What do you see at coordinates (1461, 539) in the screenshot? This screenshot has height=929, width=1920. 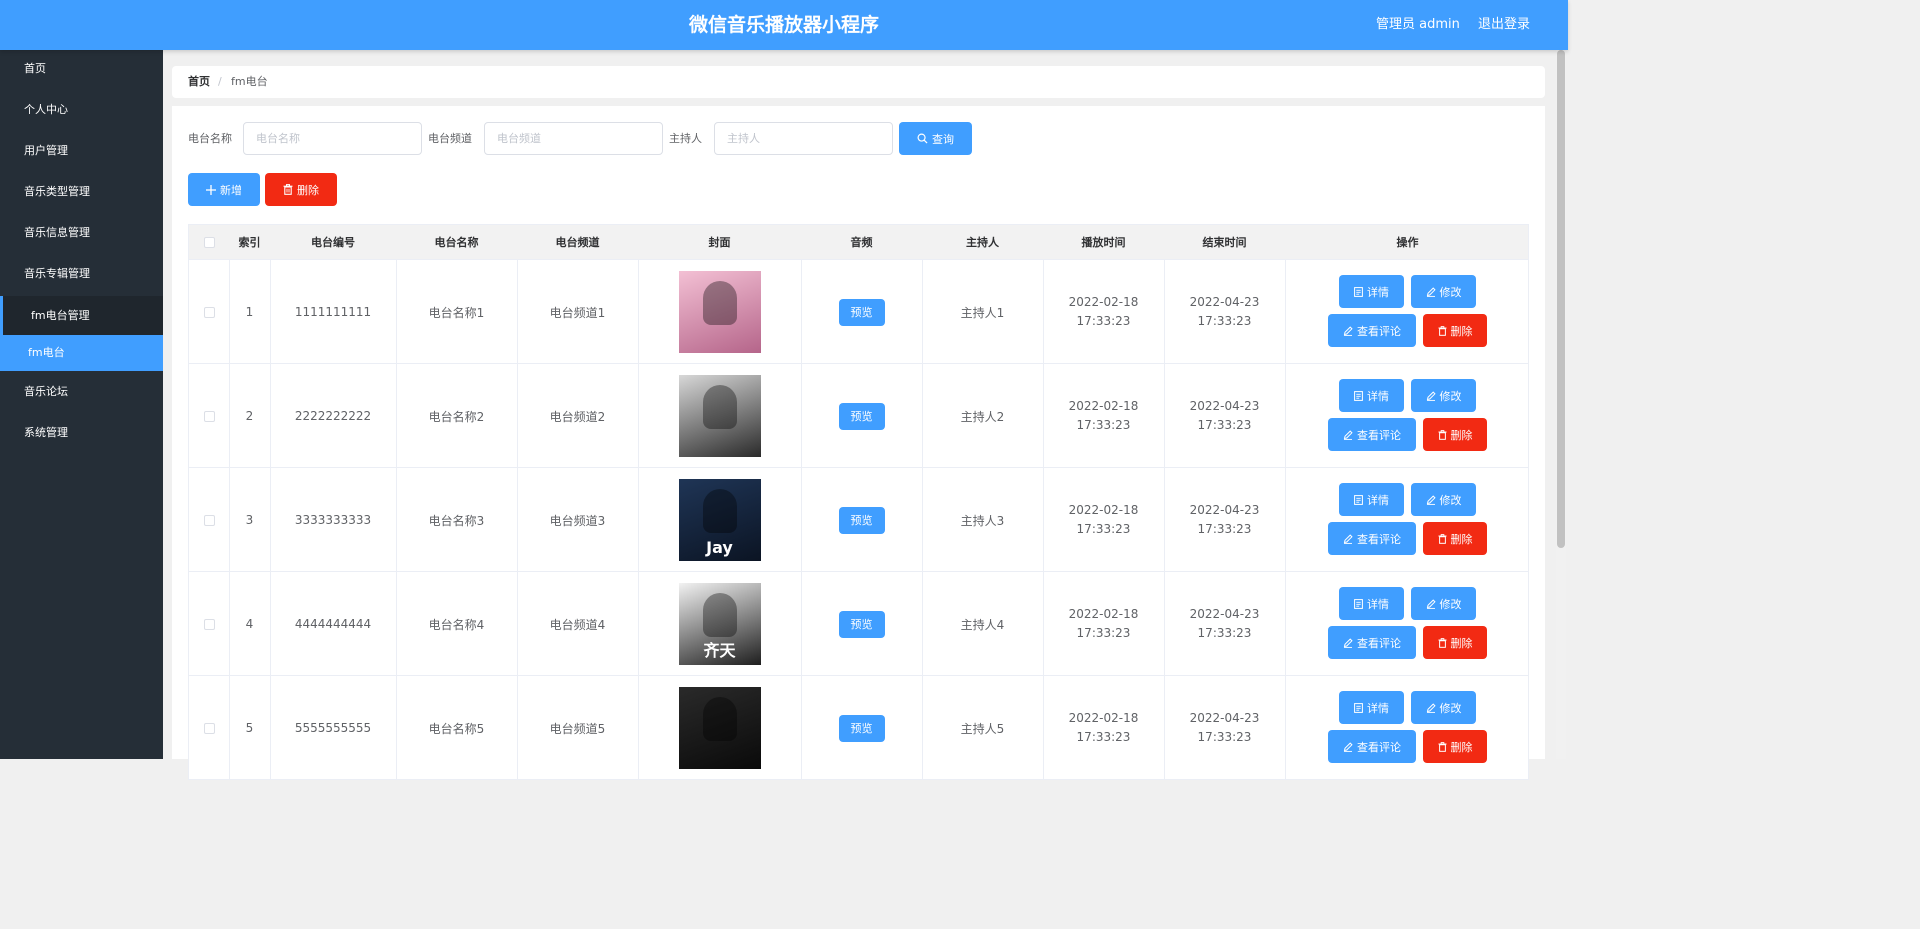 I see `delete-label: 删除` at bounding box center [1461, 539].